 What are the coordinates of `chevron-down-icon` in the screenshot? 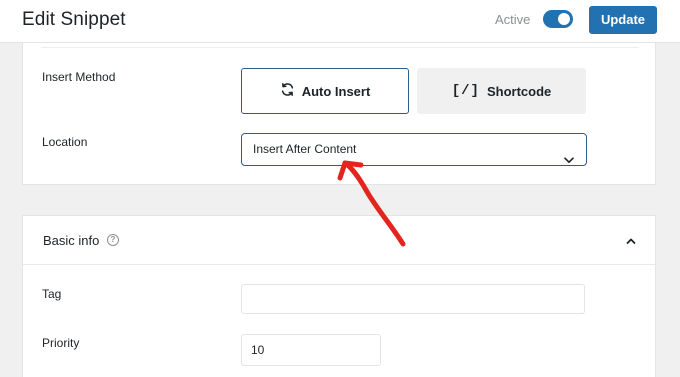 It's located at (569, 160).